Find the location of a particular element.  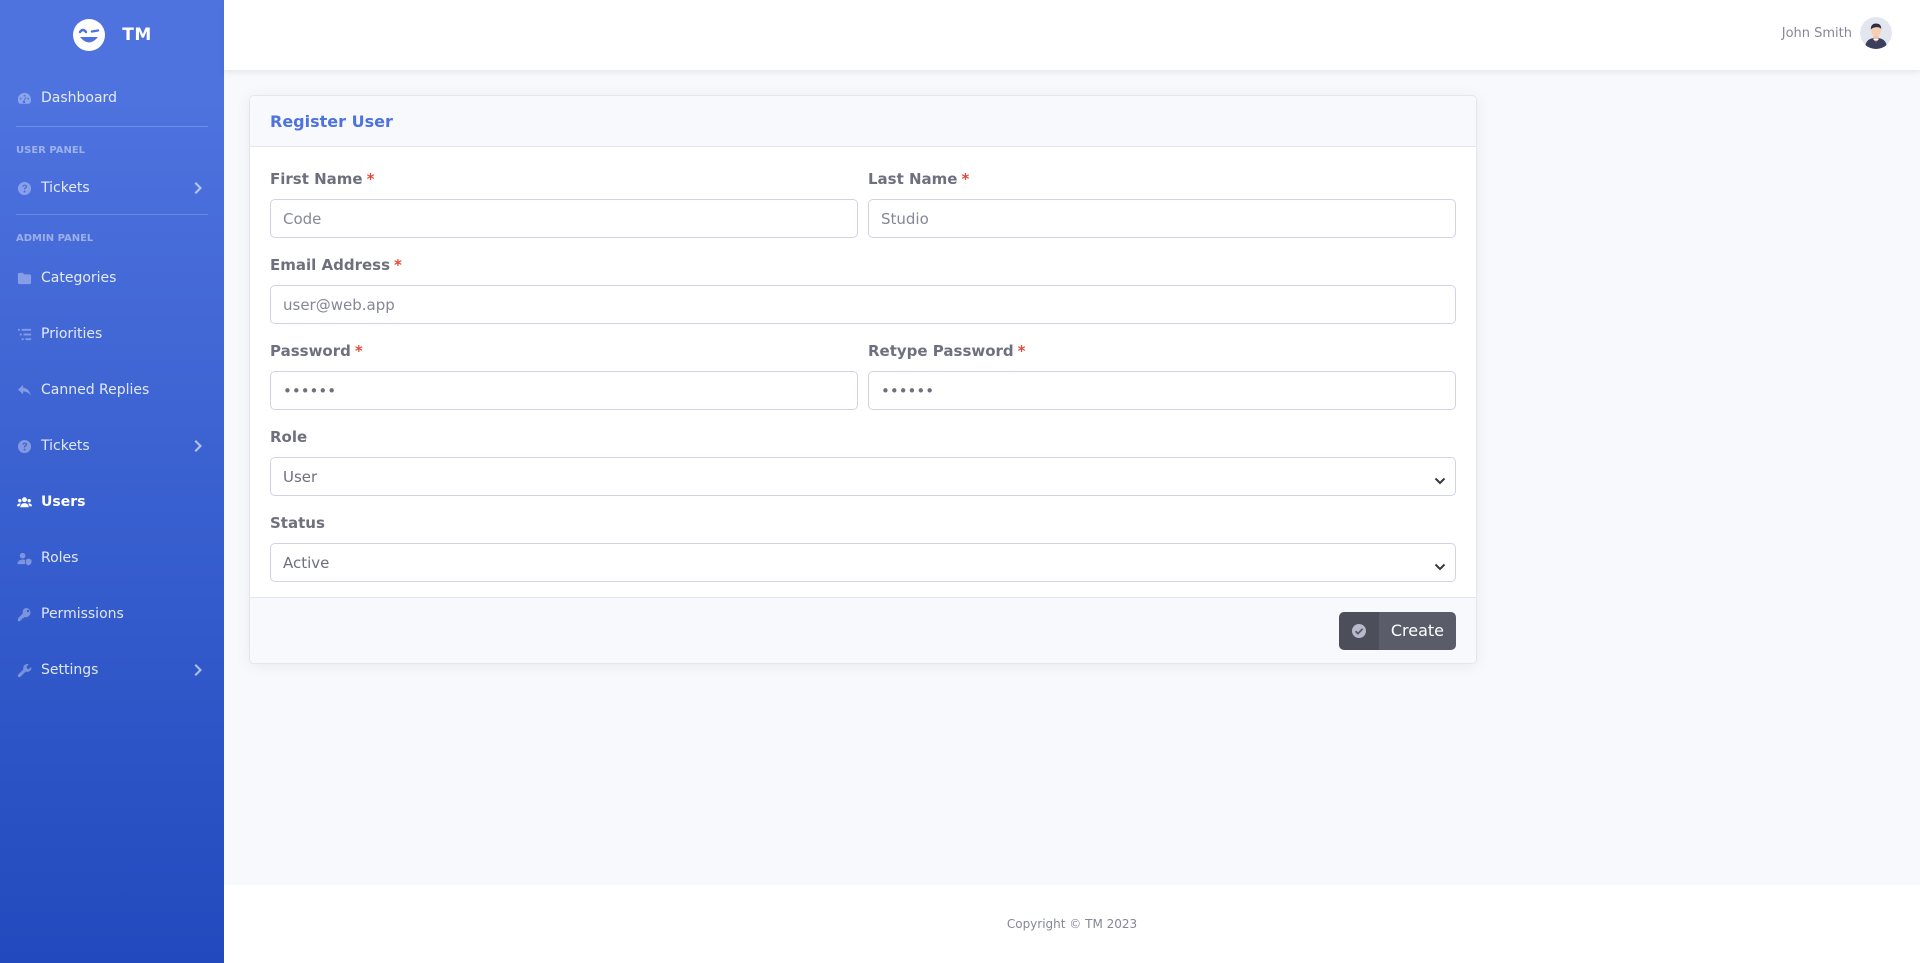

page-footer: Copyright © TM 2023 is located at coordinates (1072, 924).